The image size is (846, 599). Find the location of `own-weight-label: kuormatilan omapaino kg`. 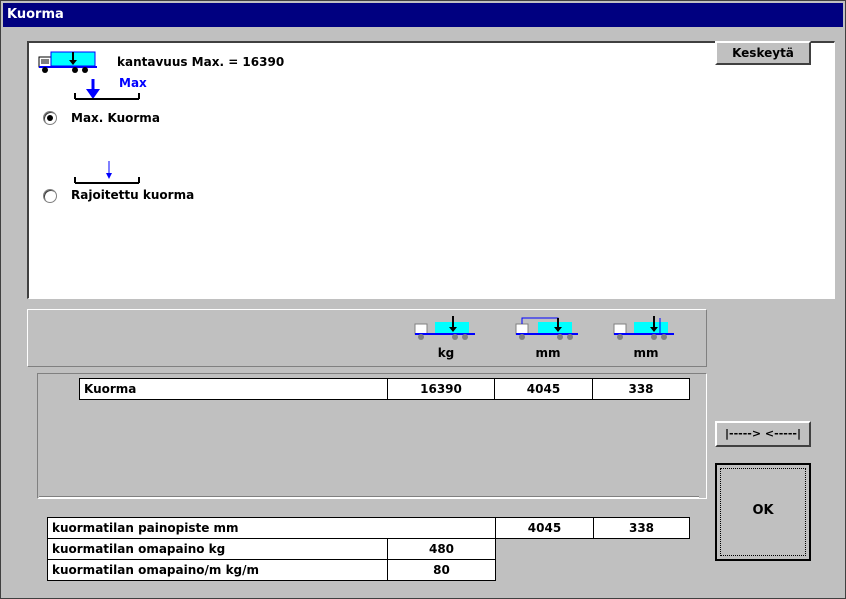

own-weight-label: kuormatilan omapaino kg is located at coordinates (217, 549).